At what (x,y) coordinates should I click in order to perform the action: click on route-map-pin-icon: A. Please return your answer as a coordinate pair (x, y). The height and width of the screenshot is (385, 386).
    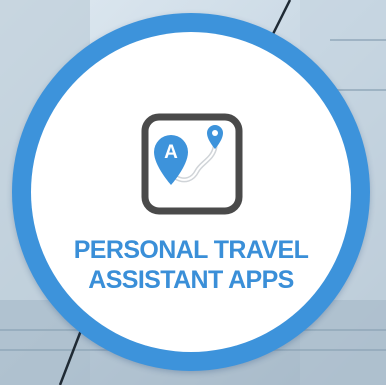
    Looking at the image, I should click on (192, 164).